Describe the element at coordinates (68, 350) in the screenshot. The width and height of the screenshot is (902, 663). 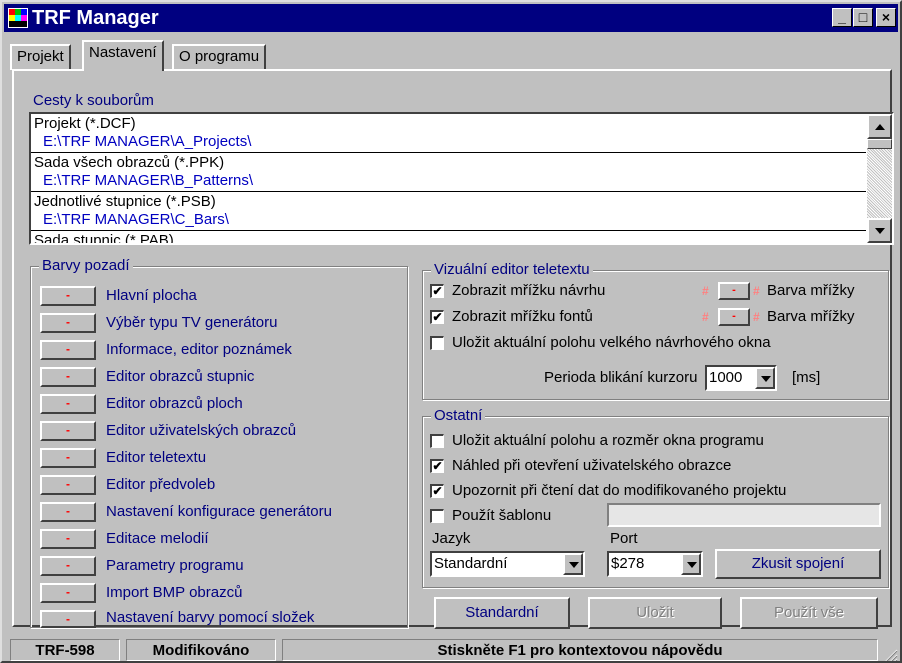
I see `color-button-informace: -` at that location.